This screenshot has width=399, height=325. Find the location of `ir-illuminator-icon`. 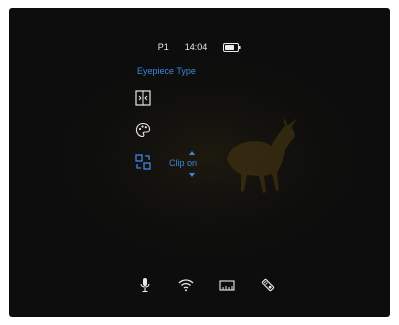

ir-illuminator-icon is located at coordinates (268, 285).